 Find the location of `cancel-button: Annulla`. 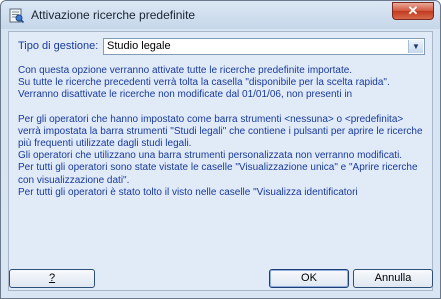

cancel-button: Annulla is located at coordinates (393, 278).